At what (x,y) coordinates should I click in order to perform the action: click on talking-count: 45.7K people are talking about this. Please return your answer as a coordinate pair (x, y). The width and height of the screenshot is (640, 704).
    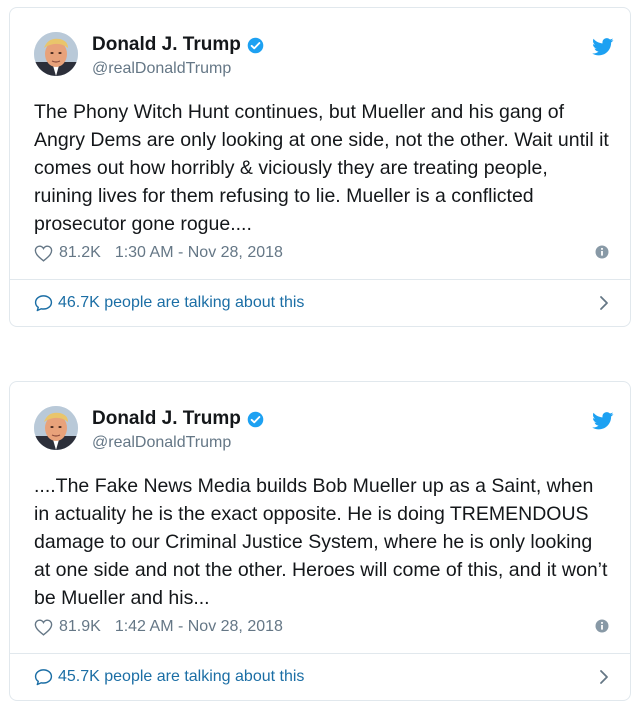
    Looking at the image, I should click on (181, 676).